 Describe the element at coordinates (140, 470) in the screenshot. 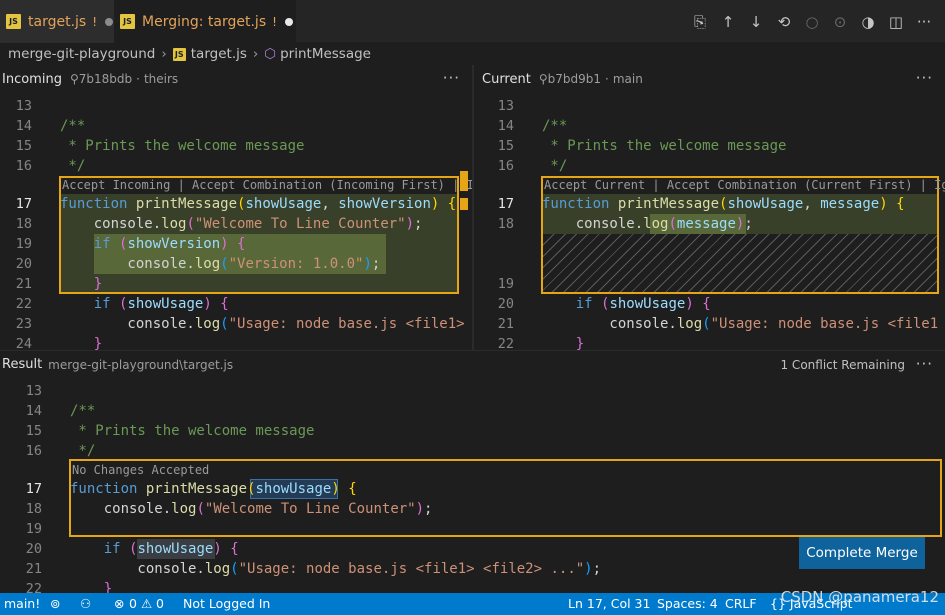

I see `result-codelens: No Changes Accepted` at that location.